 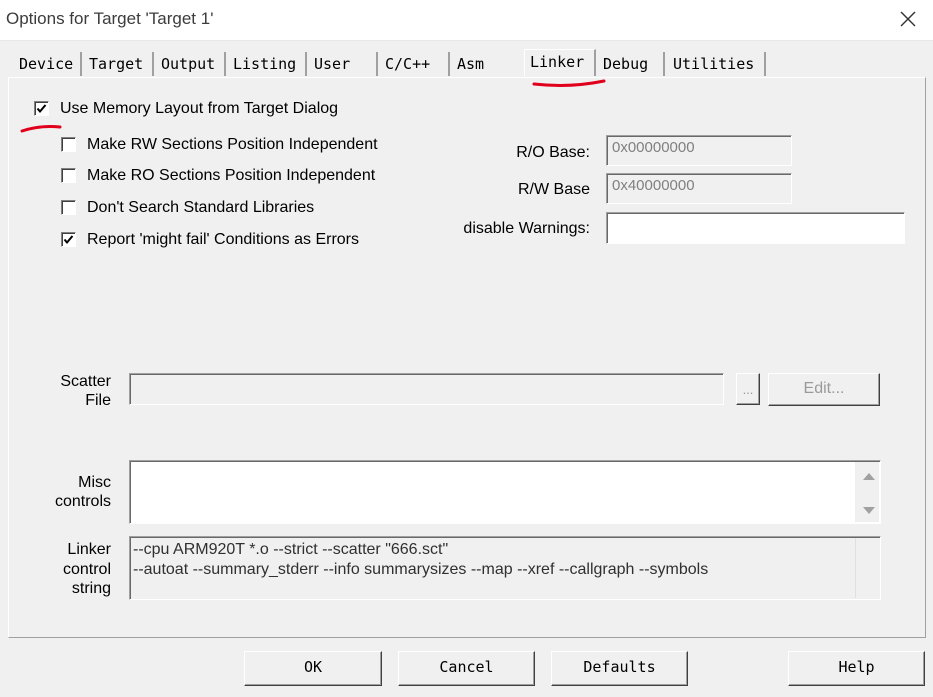 What do you see at coordinates (48, 64) in the screenshot?
I see `tab-device: Device` at bounding box center [48, 64].